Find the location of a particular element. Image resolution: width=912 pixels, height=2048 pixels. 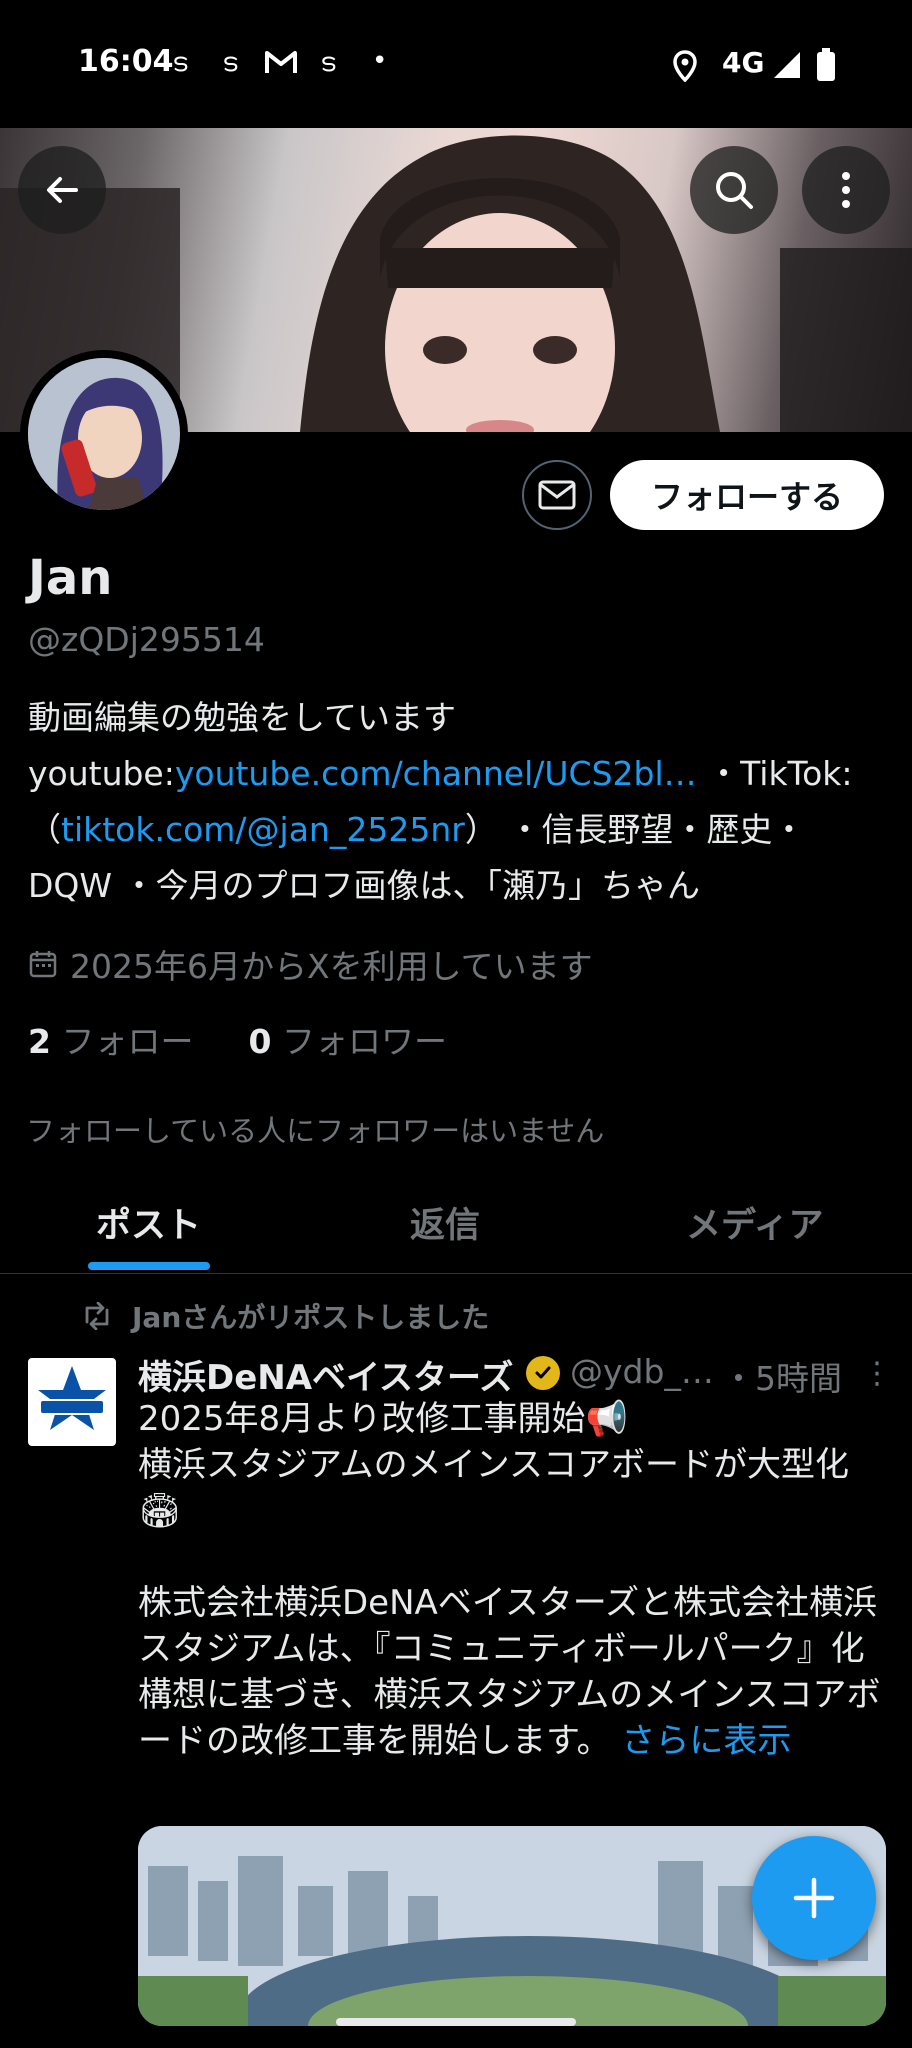

status-bar: 16:04 ട ട ട • 4G is located at coordinates (456, 64).